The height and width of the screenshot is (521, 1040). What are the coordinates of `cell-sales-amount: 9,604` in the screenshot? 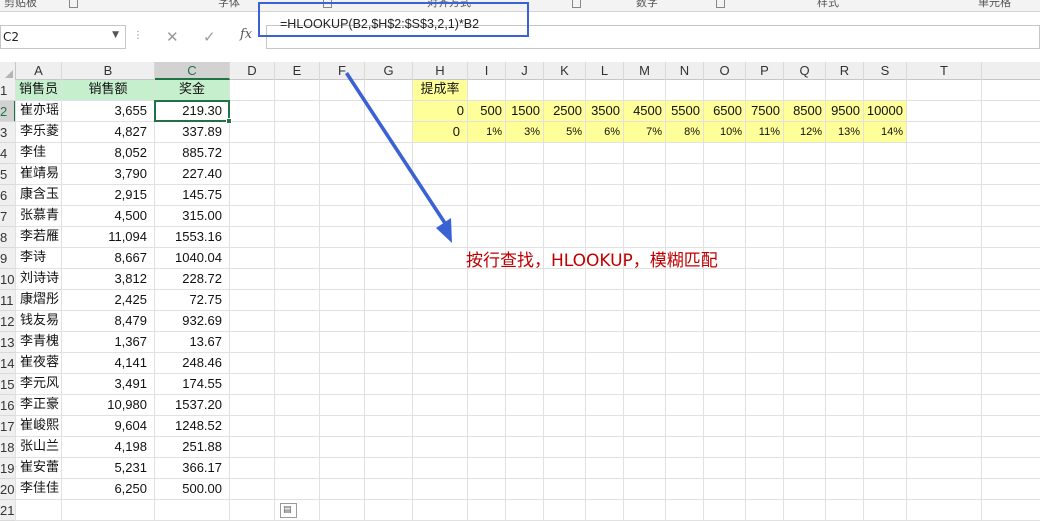 It's located at (108, 426).